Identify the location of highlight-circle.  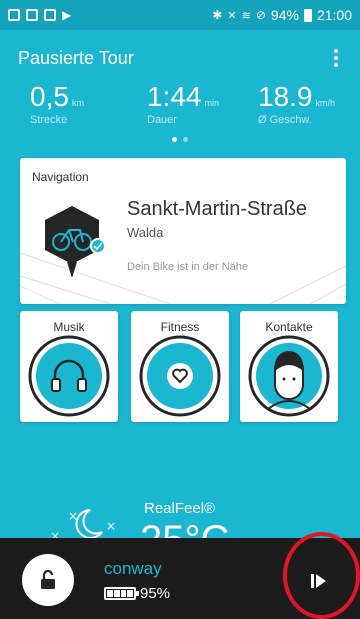
(321, 575).